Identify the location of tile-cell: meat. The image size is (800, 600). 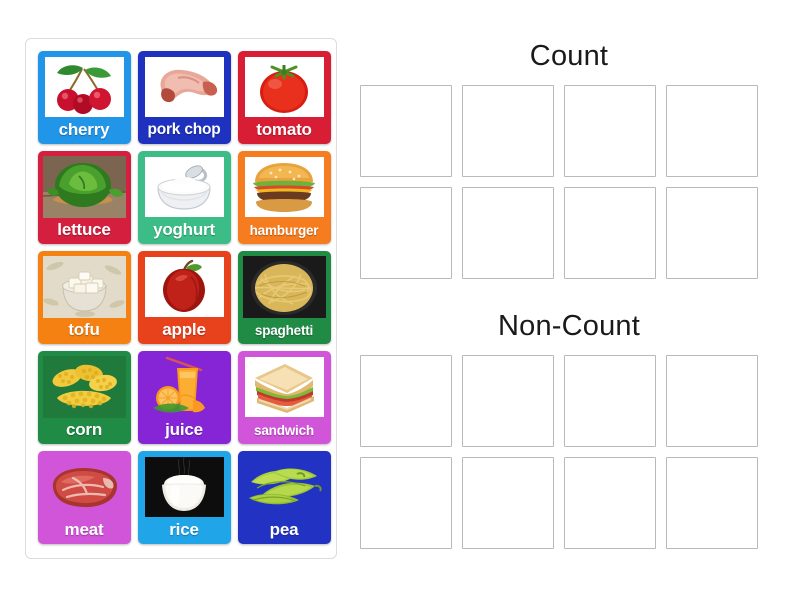
(84, 497).